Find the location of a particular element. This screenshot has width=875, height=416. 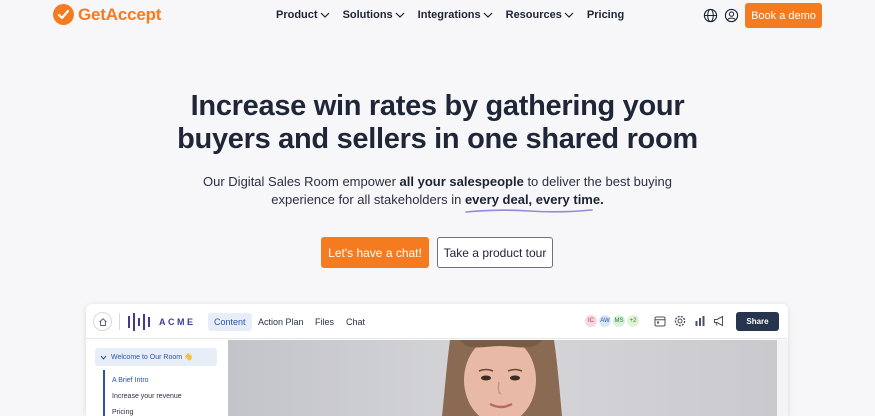

calendar-icon is located at coordinates (660, 321).